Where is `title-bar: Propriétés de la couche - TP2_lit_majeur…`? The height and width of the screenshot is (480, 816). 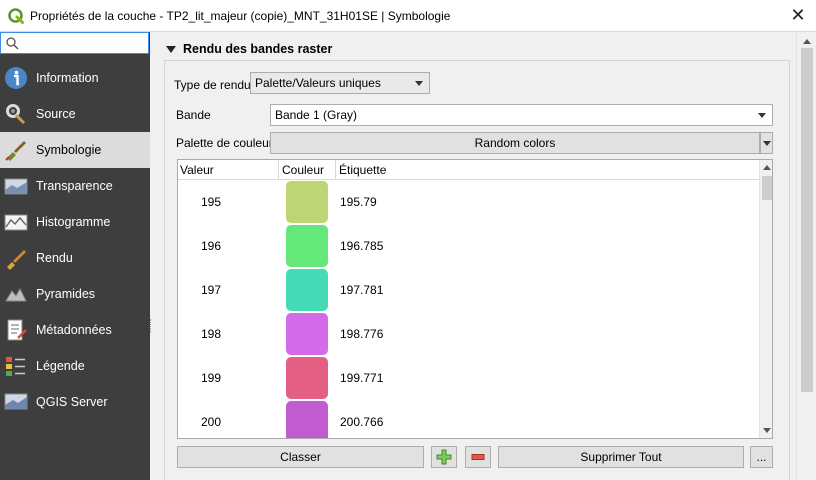
title-bar: Propriétés de la couche - TP2_lit_majeur… is located at coordinates (408, 16).